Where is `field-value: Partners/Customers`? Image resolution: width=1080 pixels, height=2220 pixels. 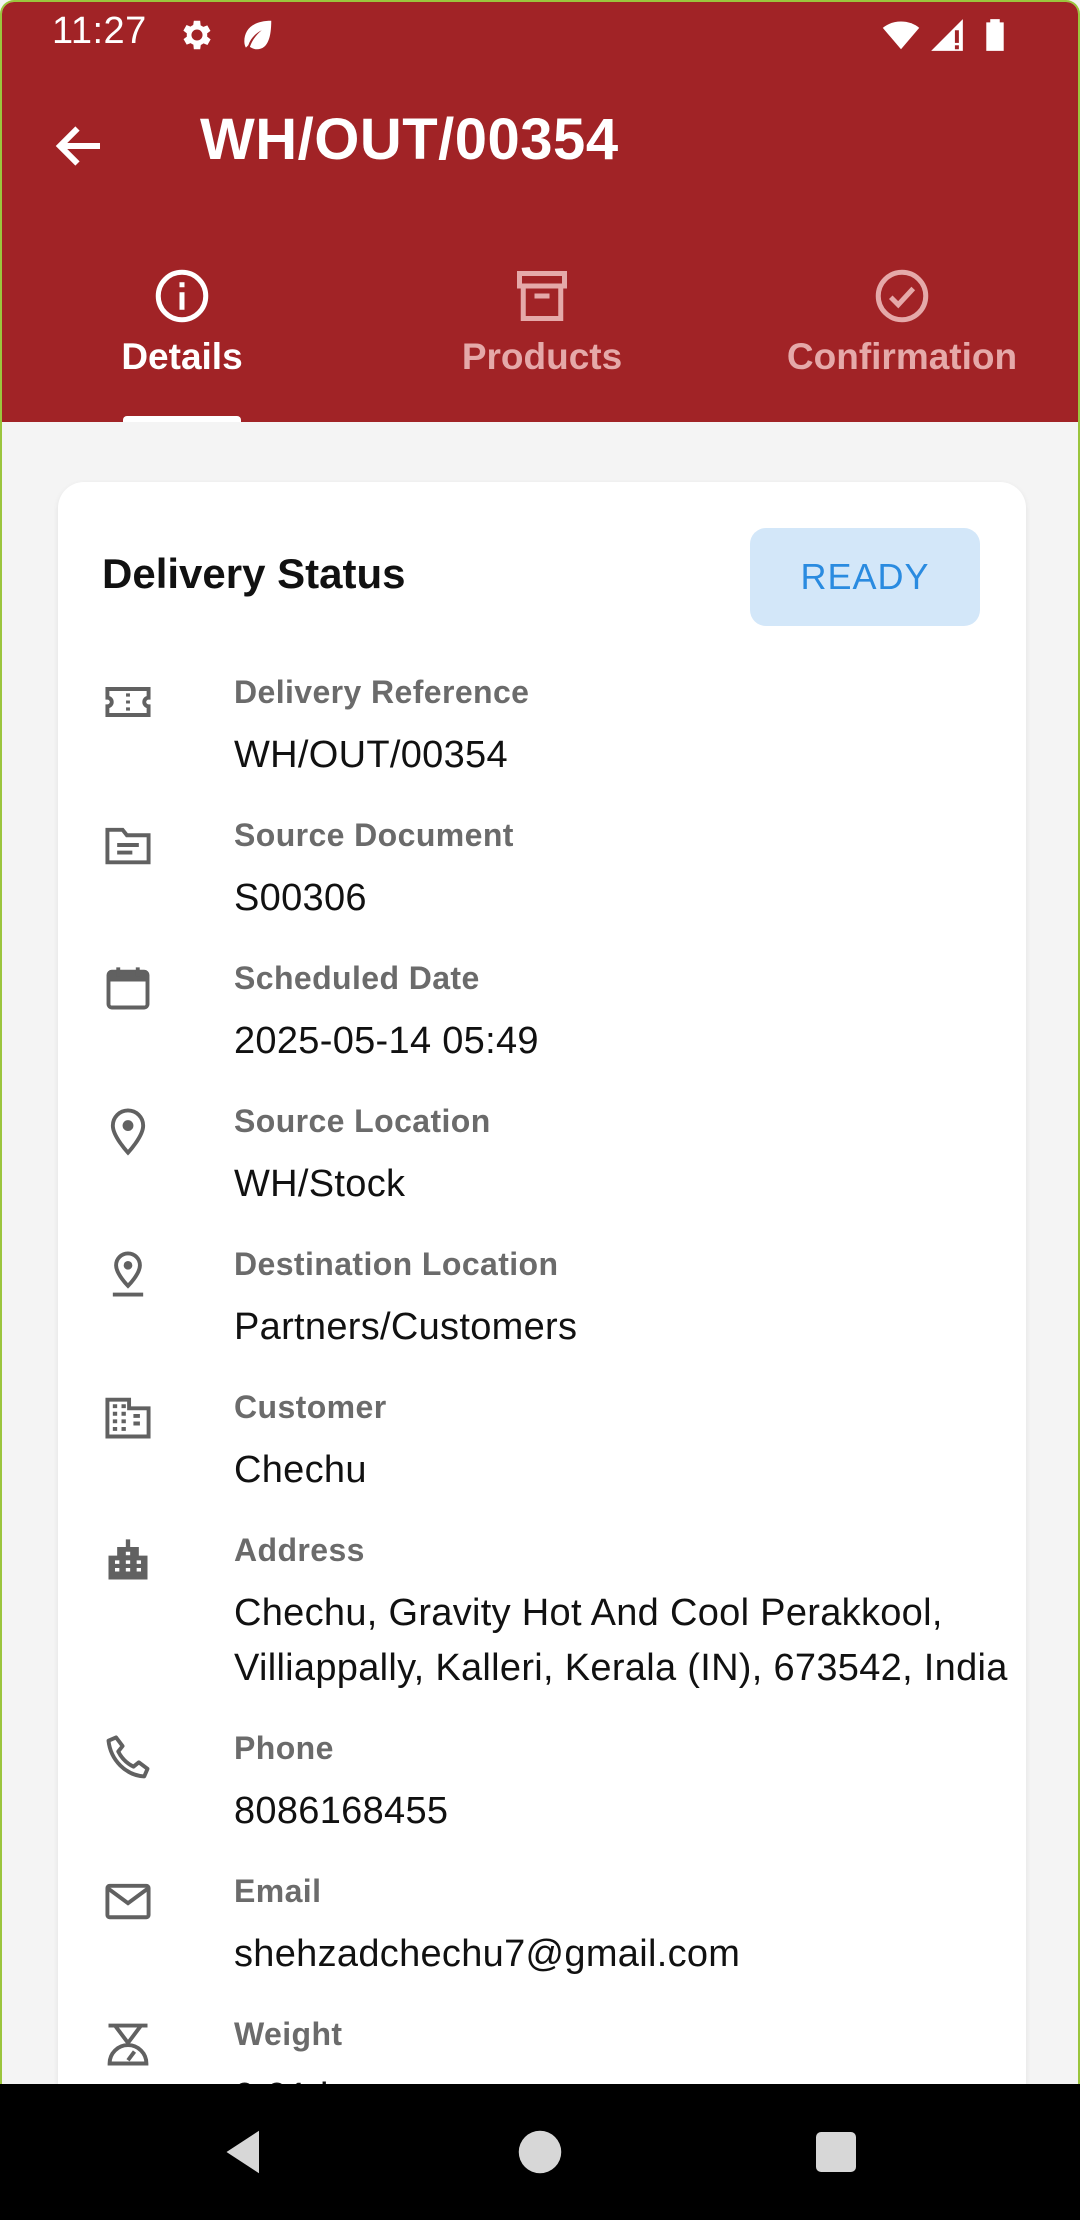
field-value: Partners/Customers is located at coordinates (406, 1327).